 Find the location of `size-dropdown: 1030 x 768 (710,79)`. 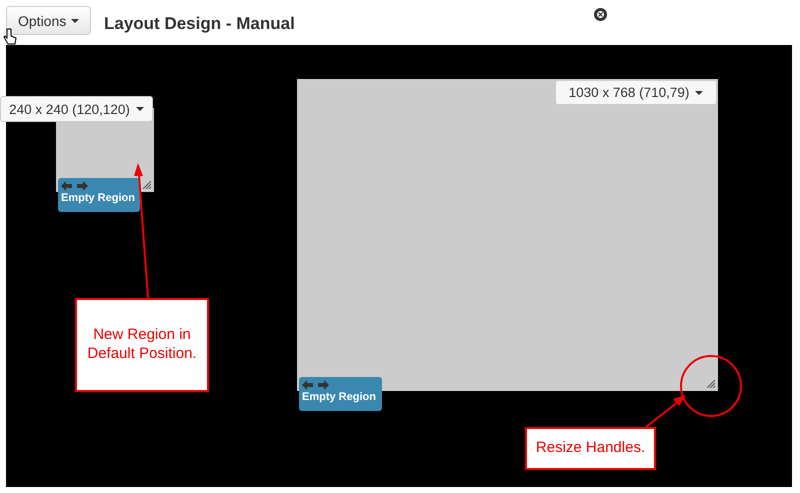

size-dropdown: 1030 x 768 (710,79) is located at coordinates (636, 92).